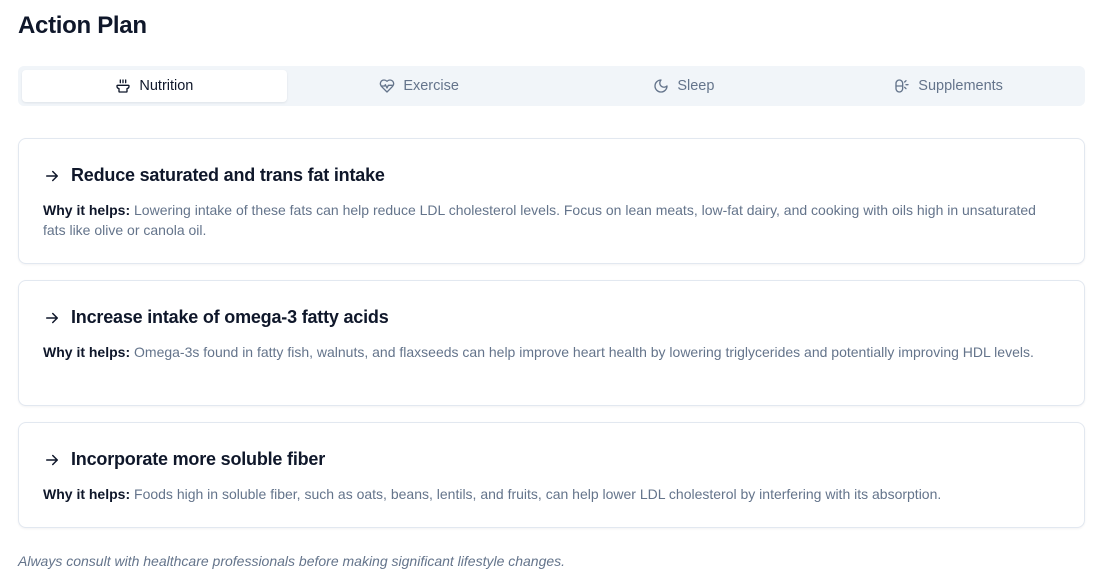 The image size is (1104, 582). Describe the element at coordinates (123, 86) in the screenshot. I see `utensils-icon` at that location.